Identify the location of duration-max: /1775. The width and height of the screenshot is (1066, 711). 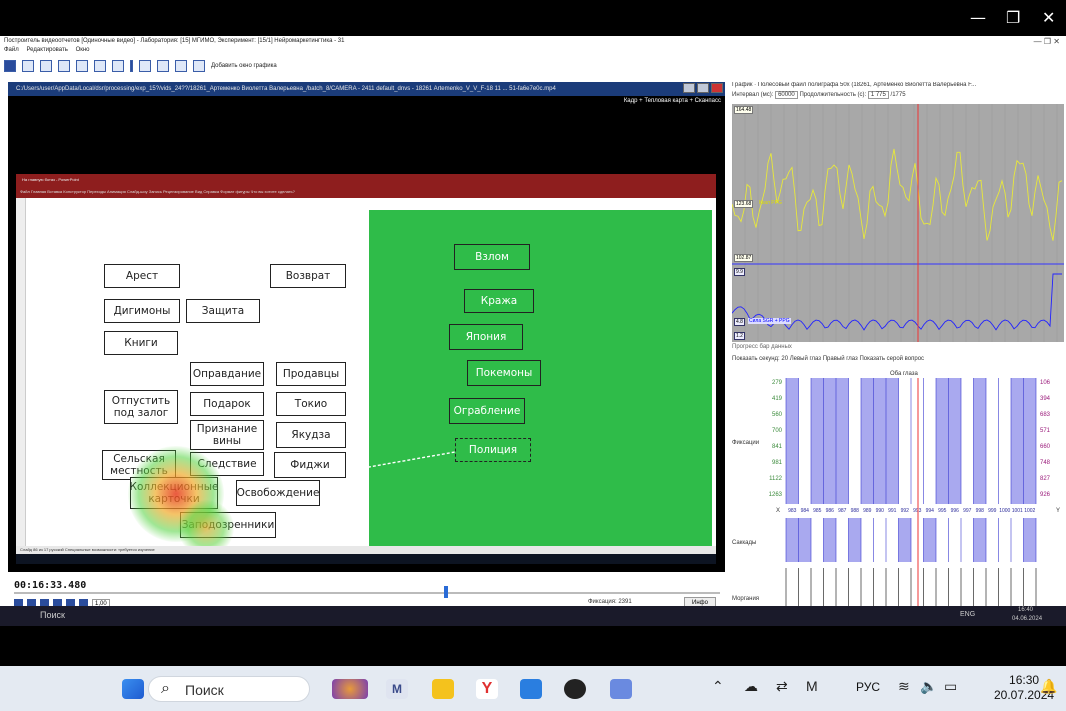
(898, 95).